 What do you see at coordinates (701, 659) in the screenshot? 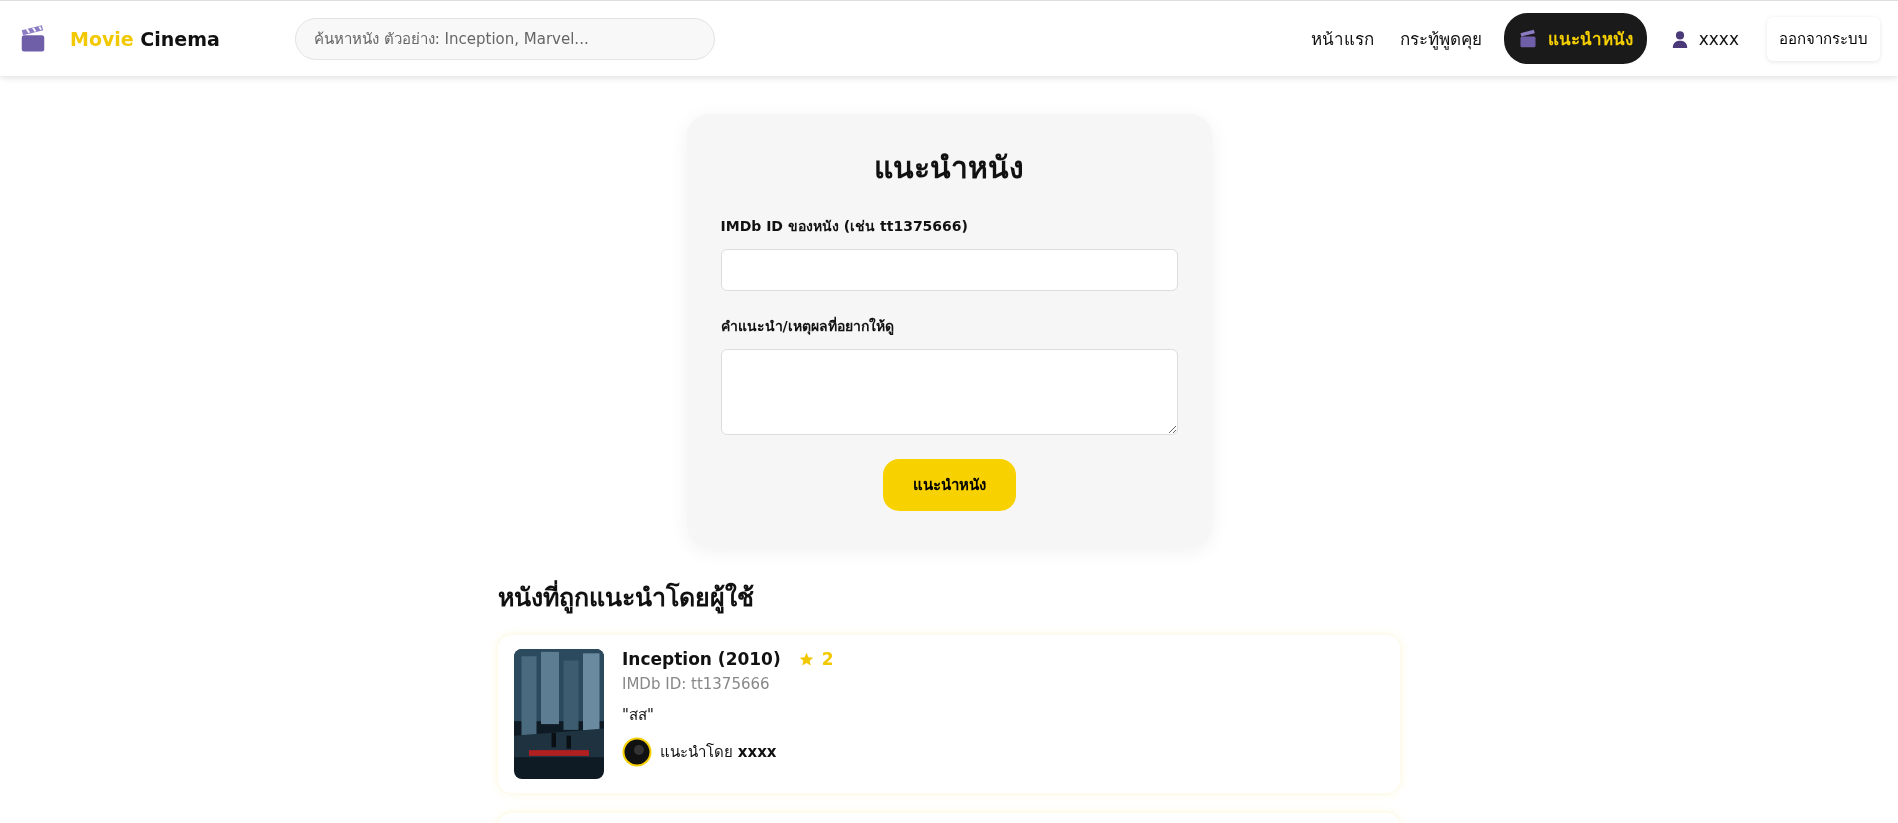
I see `movie-title: Inception (2010)` at bounding box center [701, 659].